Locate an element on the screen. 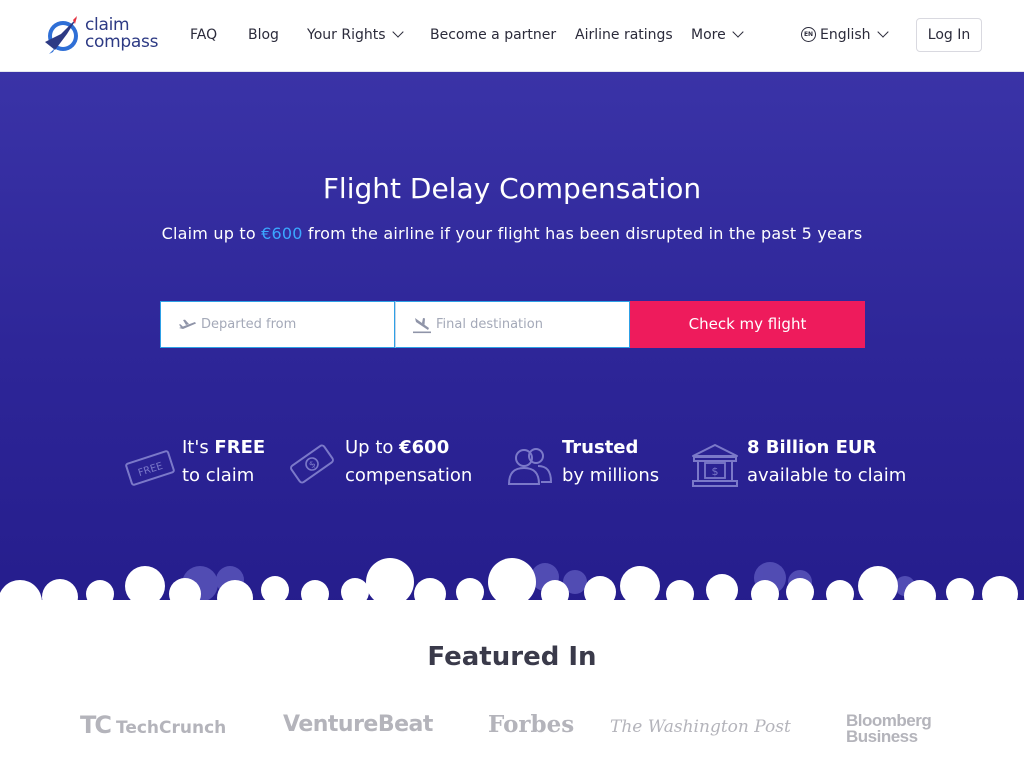 This screenshot has height=768, width=1024. logo-text-compass: compass is located at coordinates (122, 42).